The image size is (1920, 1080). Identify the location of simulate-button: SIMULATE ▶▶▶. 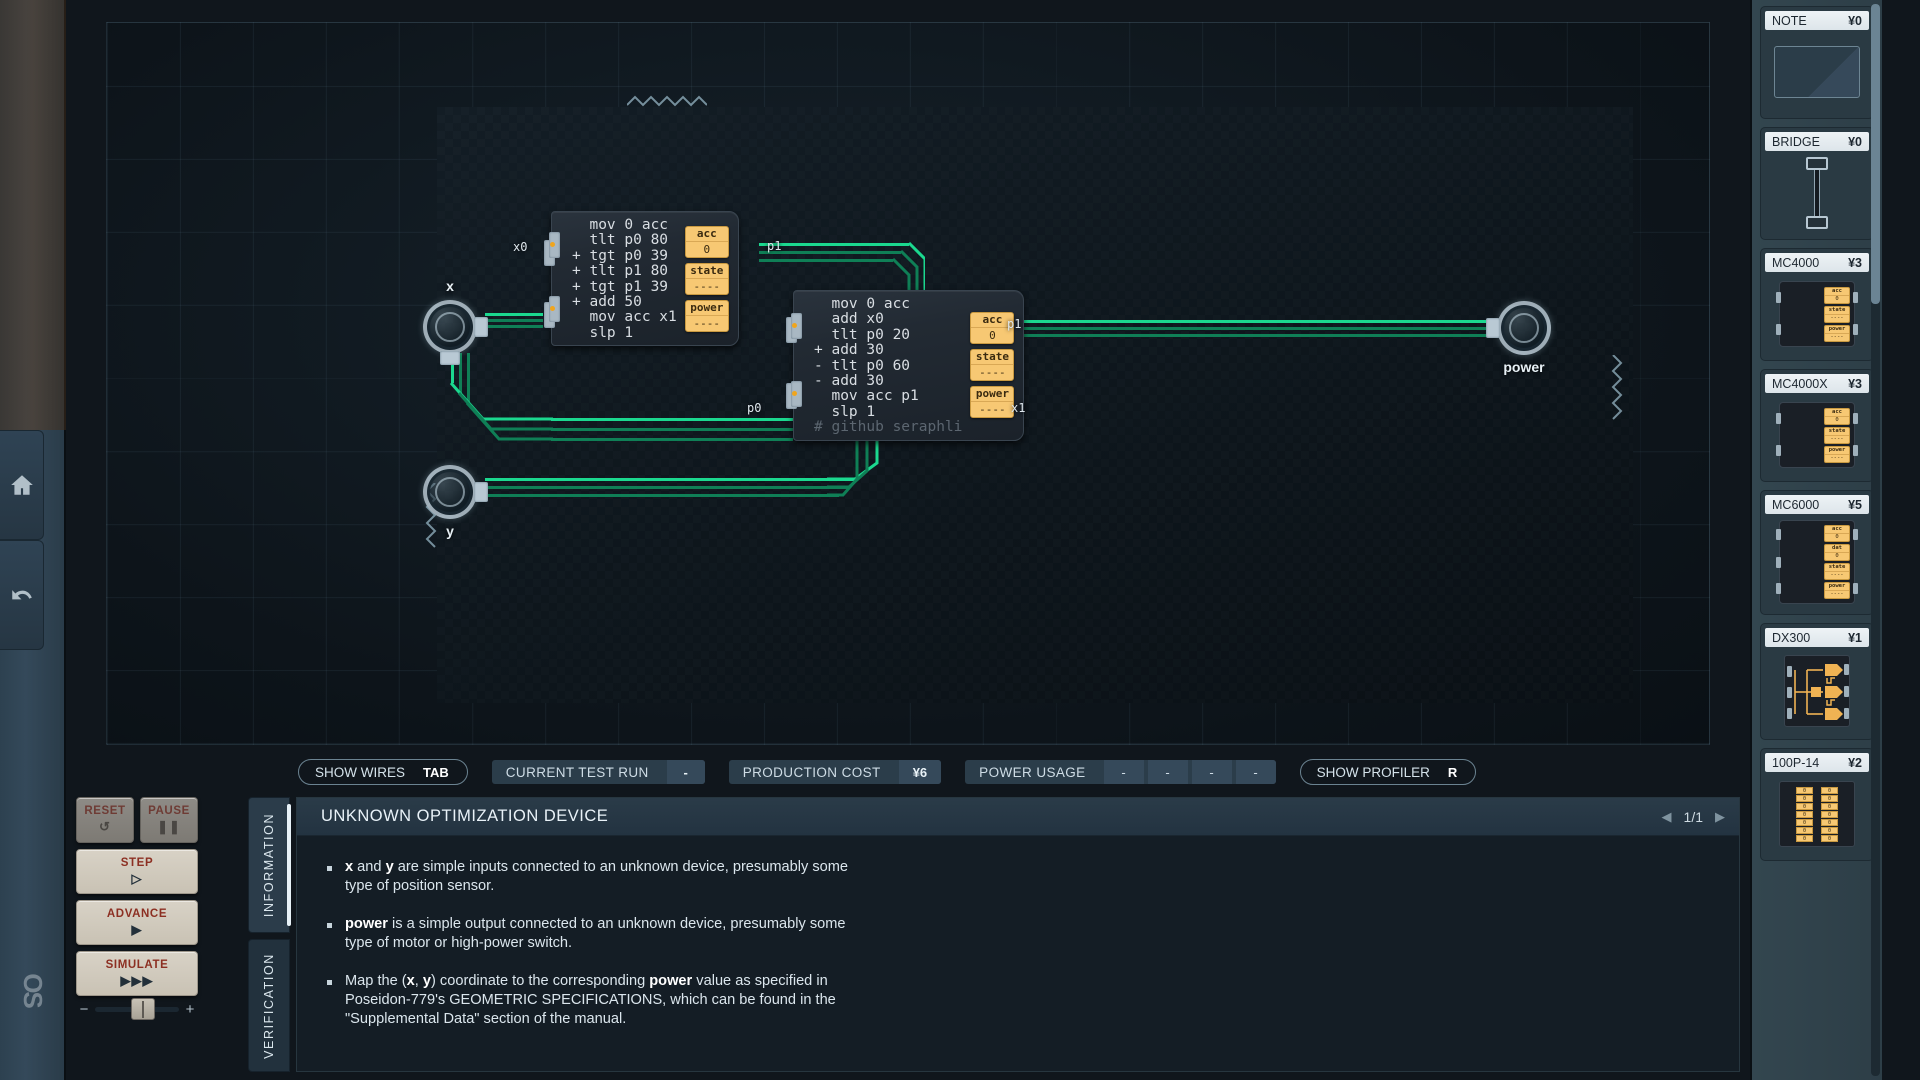
(137, 973).